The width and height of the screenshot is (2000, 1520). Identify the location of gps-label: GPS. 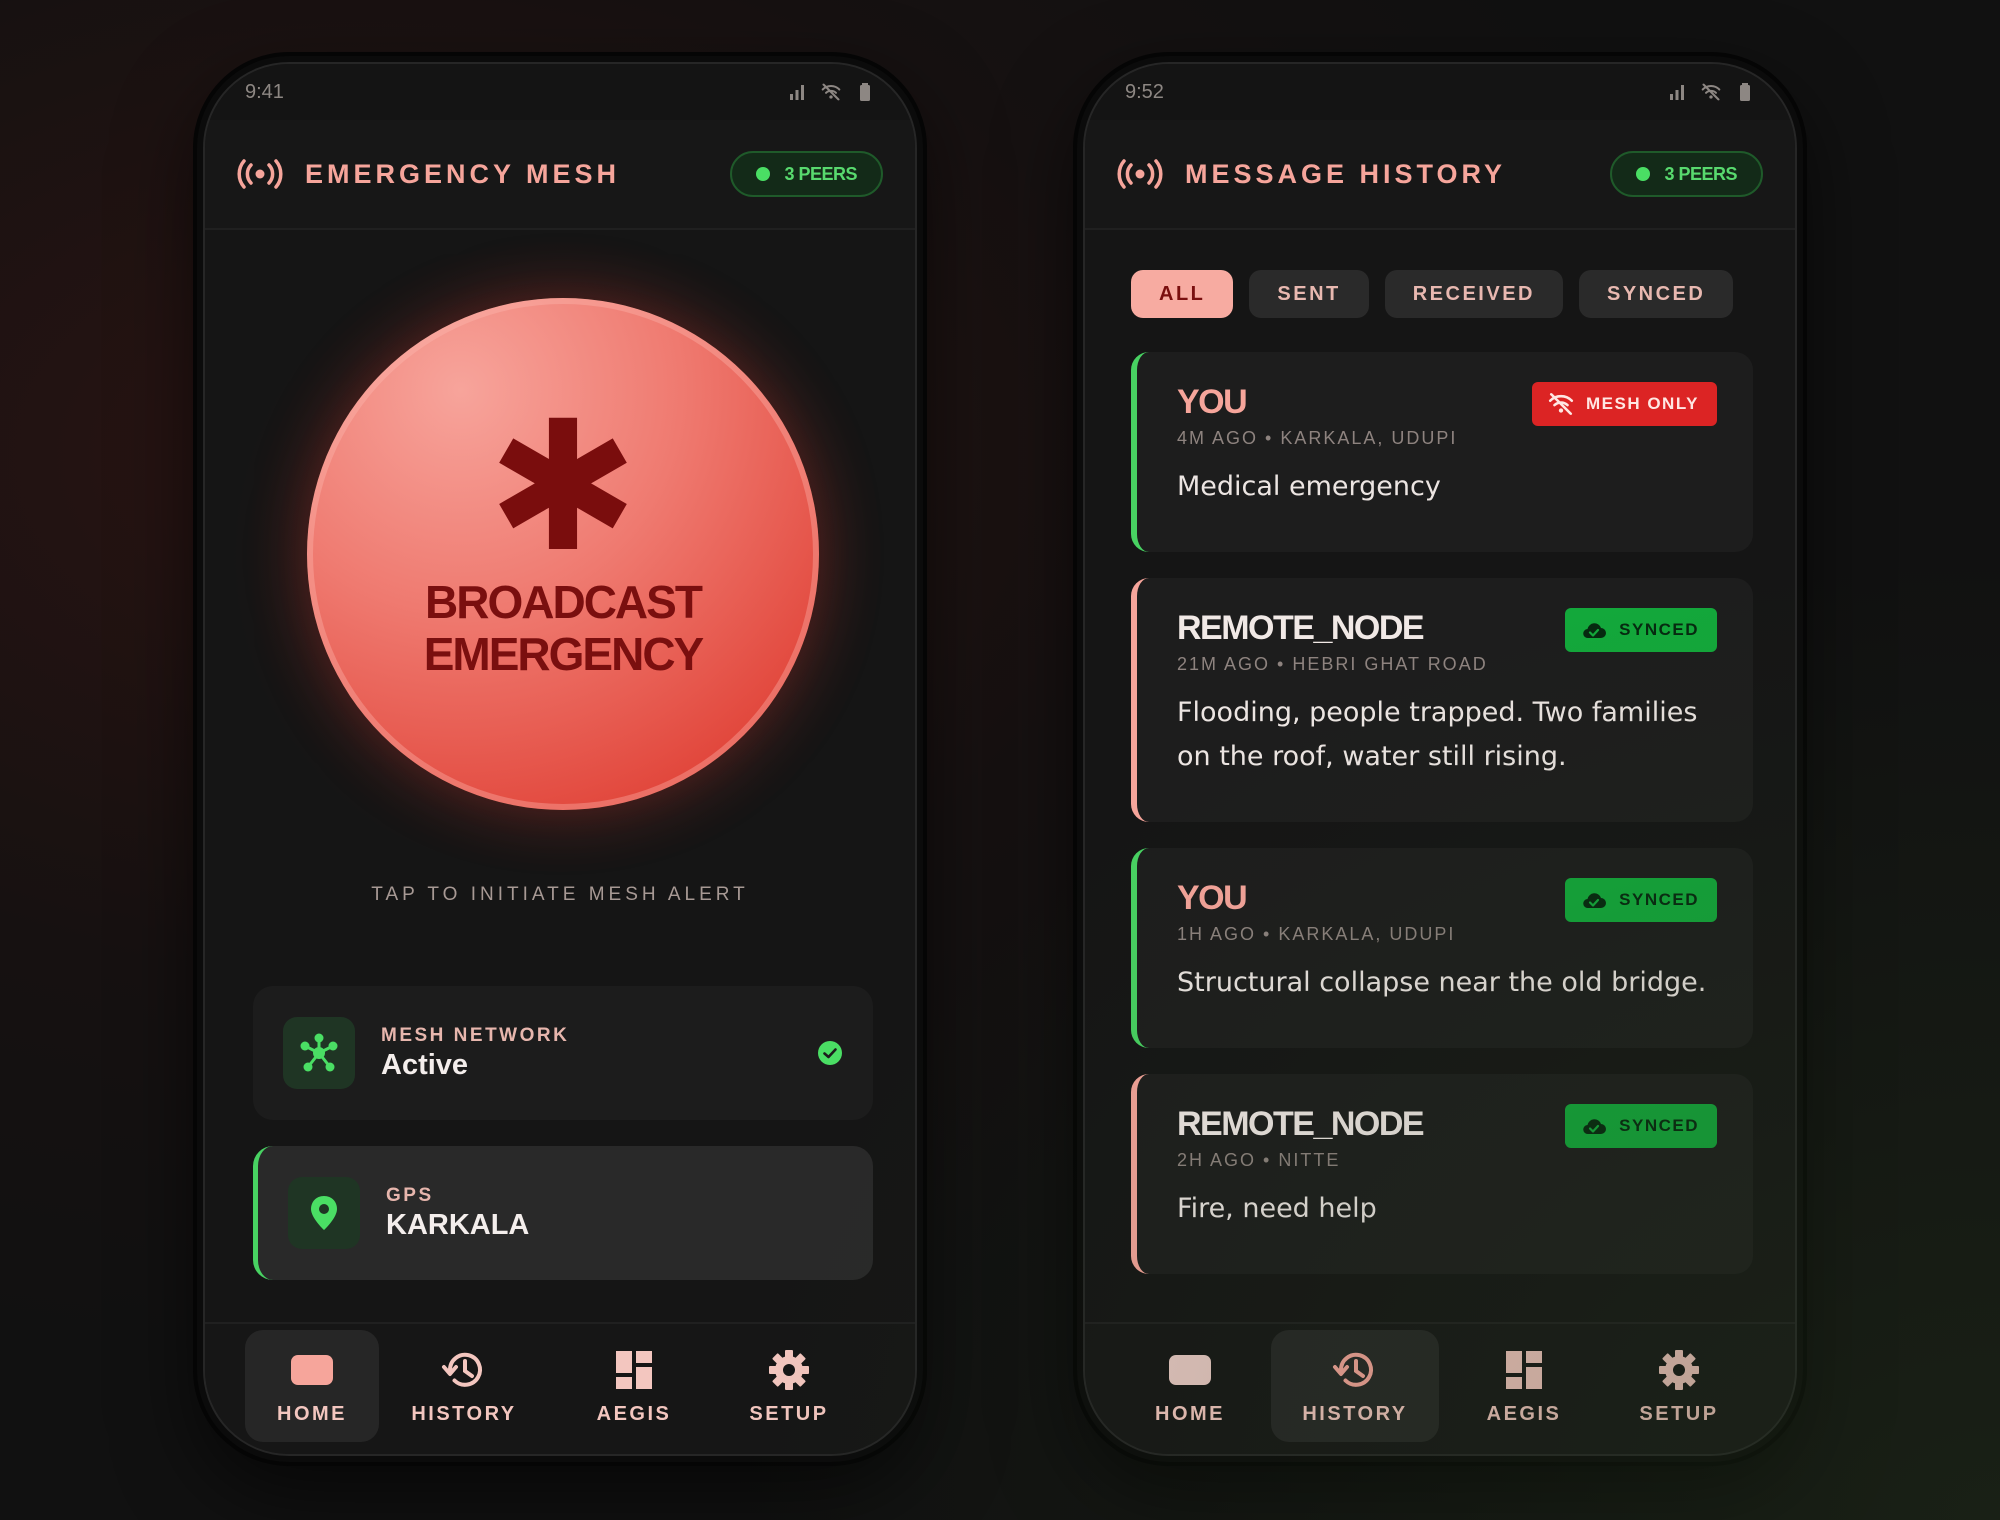
(410, 1195).